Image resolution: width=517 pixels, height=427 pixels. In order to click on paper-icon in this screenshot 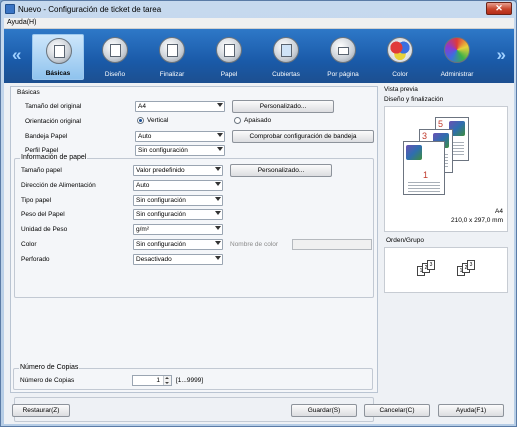, I will do `click(229, 50)`.